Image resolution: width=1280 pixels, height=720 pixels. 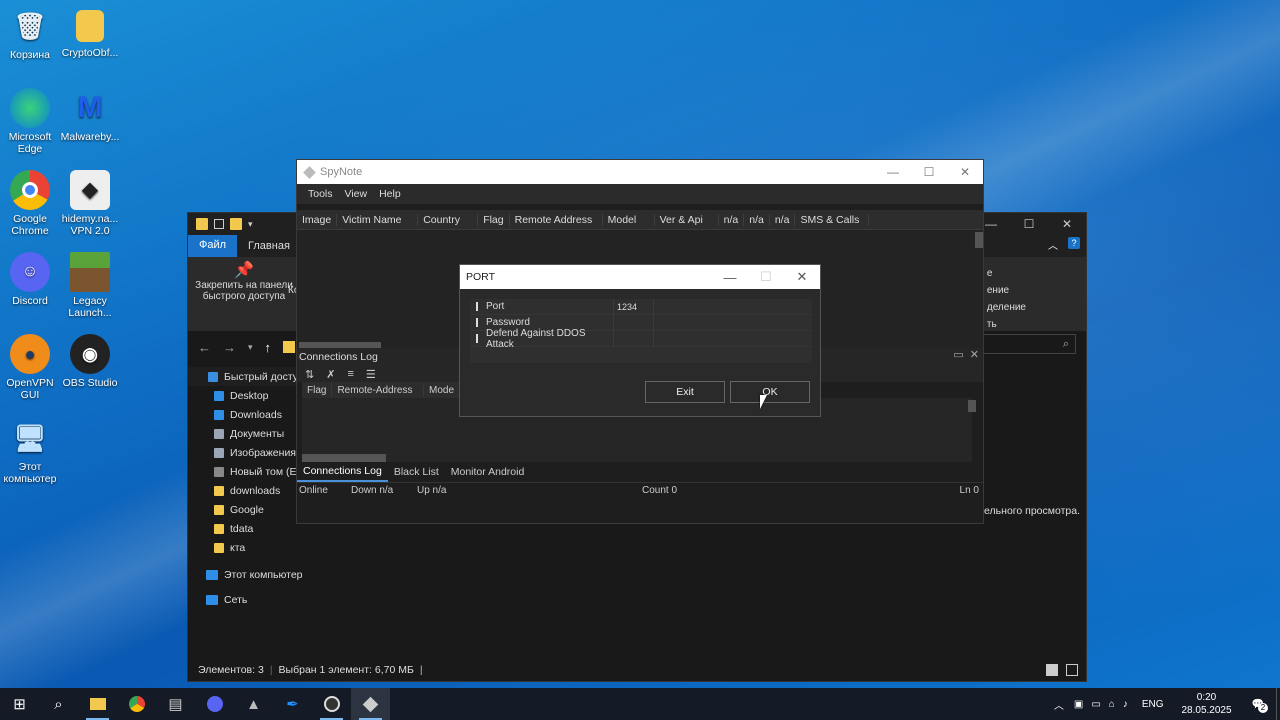 I want to click on menu-help: Help, so click(x=390, y=194).